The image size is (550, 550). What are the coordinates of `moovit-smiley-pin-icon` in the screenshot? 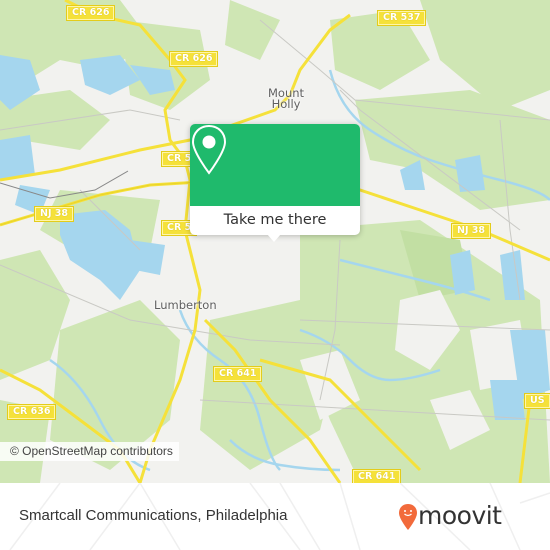 It's located at (408, 517).